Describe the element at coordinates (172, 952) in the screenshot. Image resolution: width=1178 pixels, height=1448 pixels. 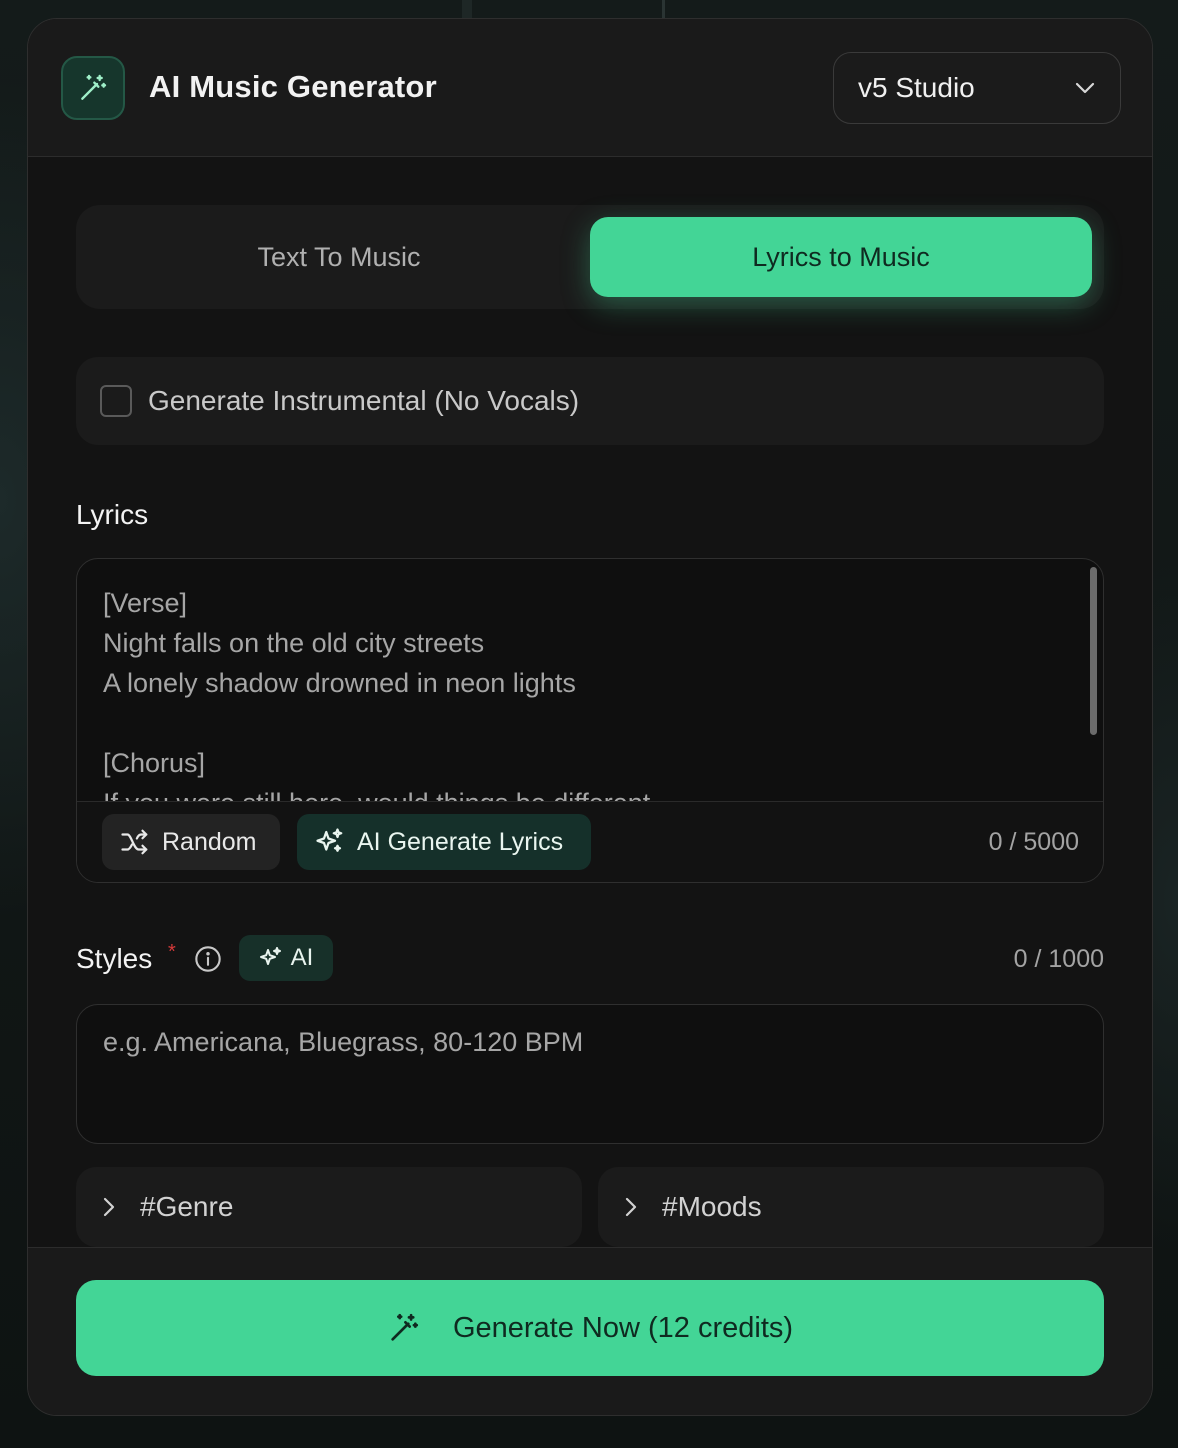
I see `required-marker: *` at that location.